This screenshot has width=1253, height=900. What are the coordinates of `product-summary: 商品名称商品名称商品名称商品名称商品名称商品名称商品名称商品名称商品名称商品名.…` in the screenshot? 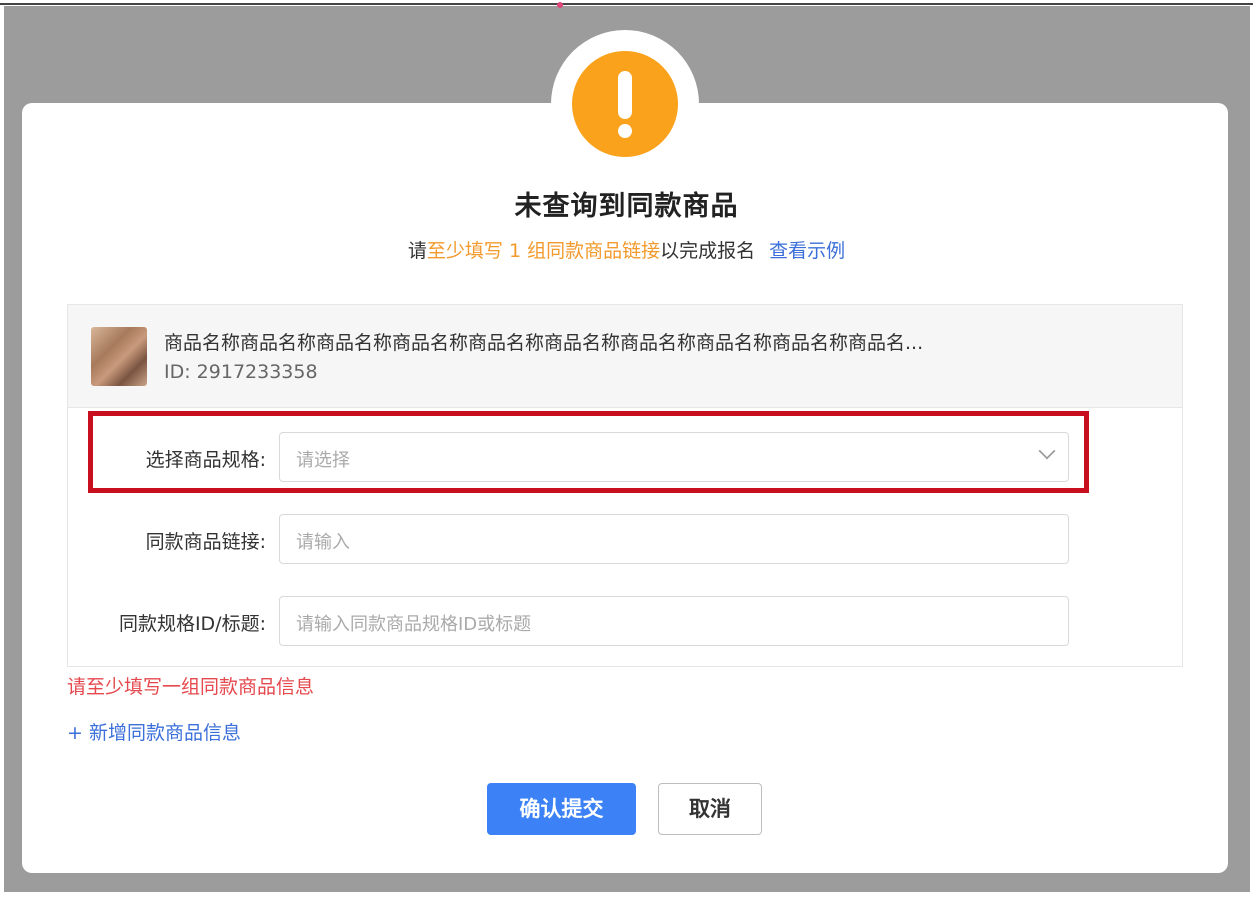 It's located at (625, 356).